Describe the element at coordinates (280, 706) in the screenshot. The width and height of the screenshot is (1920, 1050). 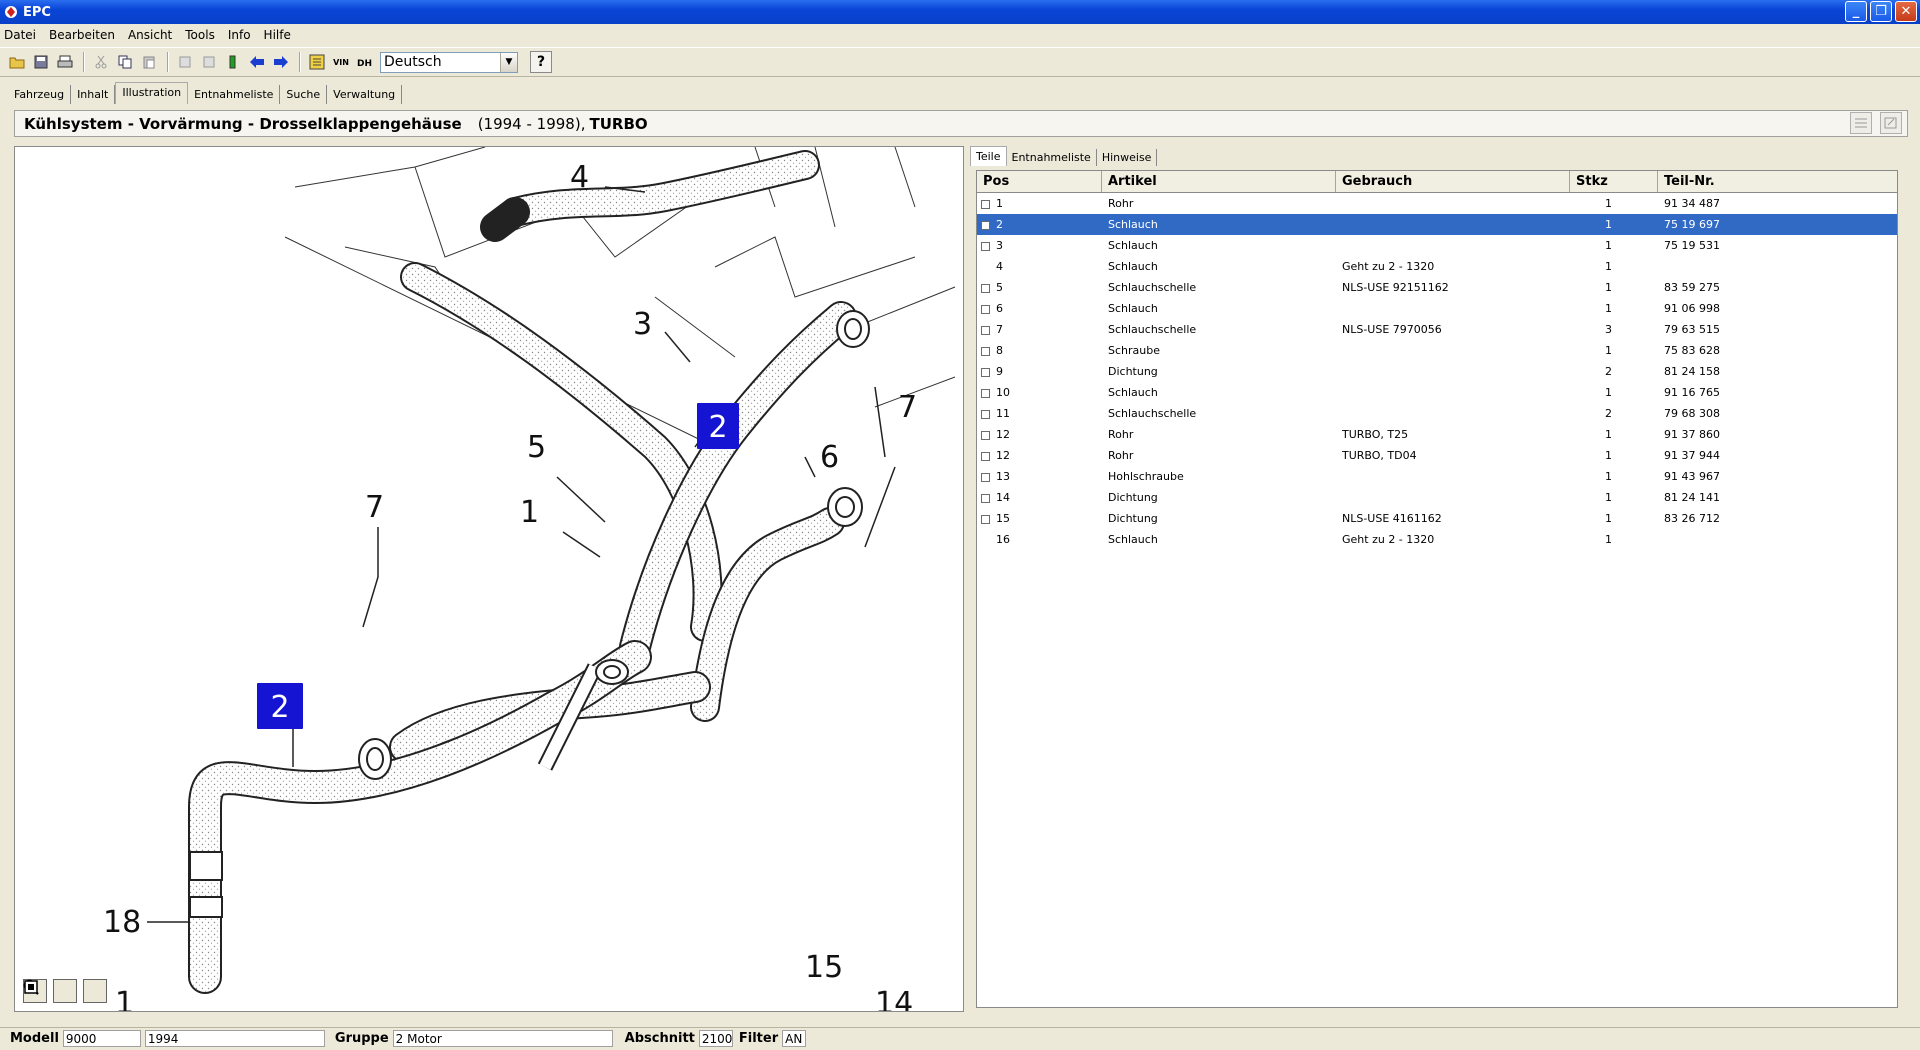
I see `callout-2-lower: 2` at that location.